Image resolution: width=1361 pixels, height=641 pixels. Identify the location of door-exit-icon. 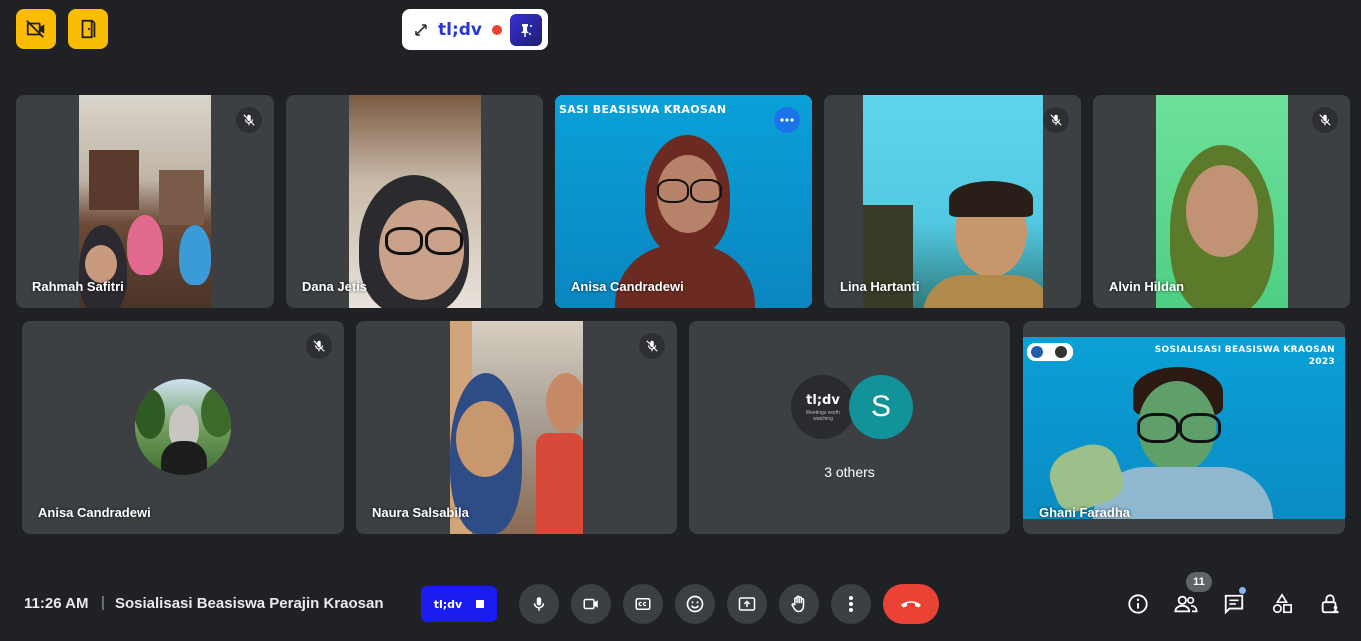
(88, 29).